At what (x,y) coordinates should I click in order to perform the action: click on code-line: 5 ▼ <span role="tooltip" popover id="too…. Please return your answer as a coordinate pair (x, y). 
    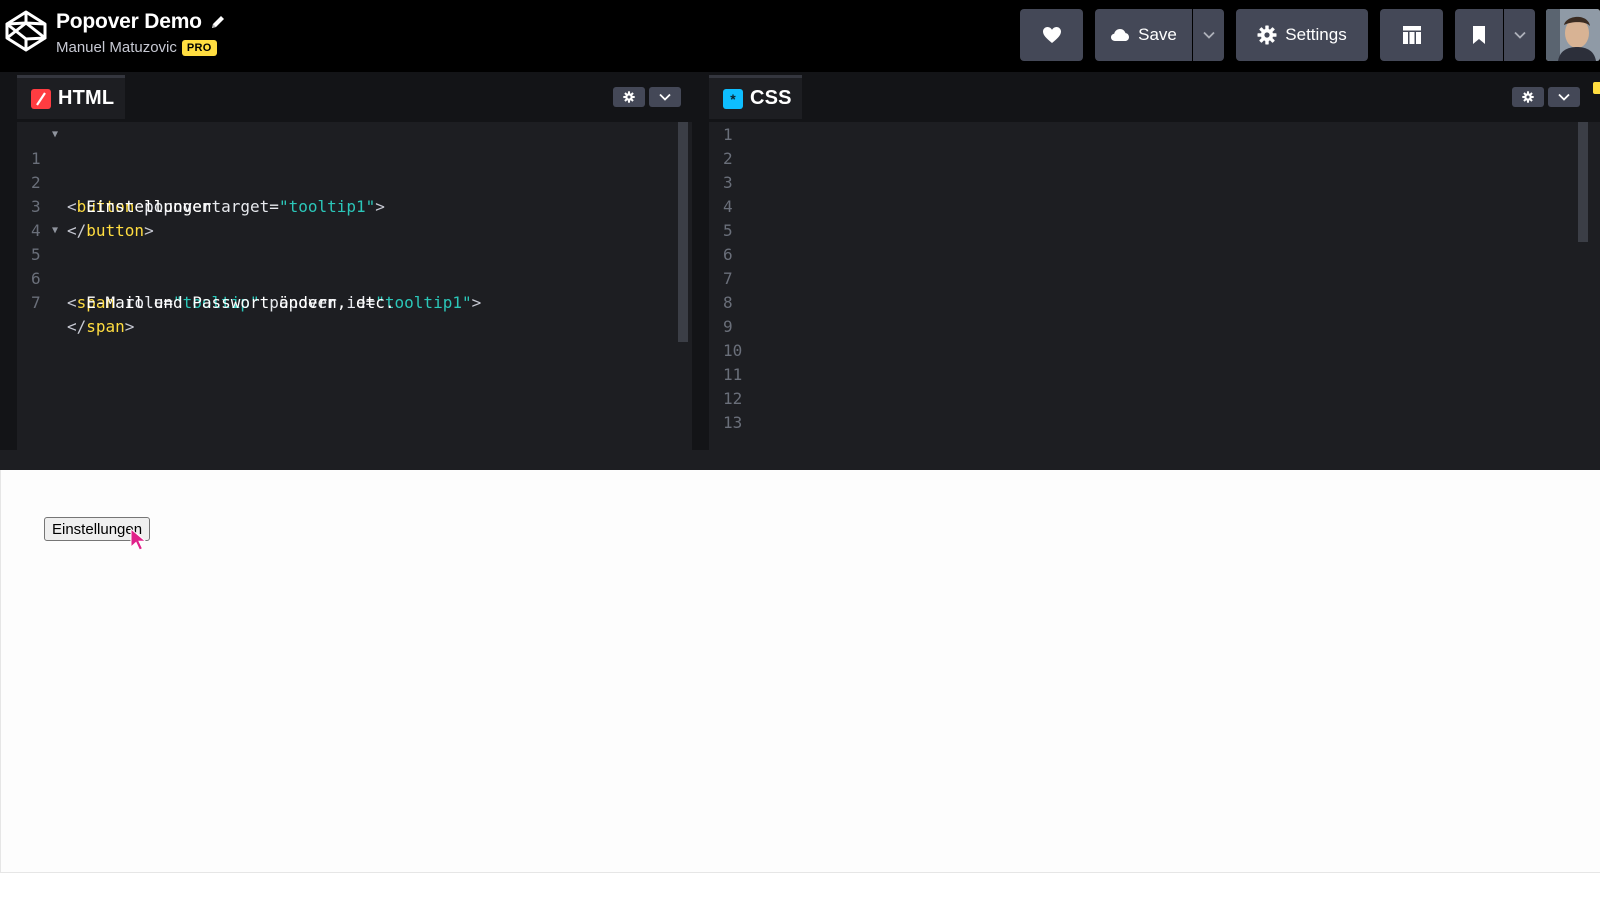
    Looking at the image, I should click on (347, 265).